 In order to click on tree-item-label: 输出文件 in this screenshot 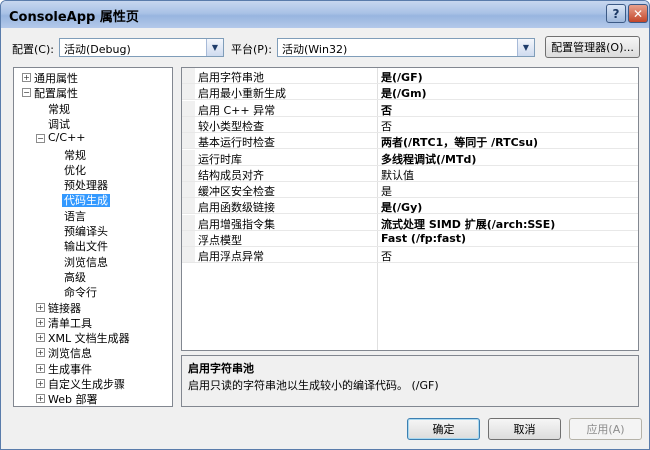, I will do `click(86, 247)`.